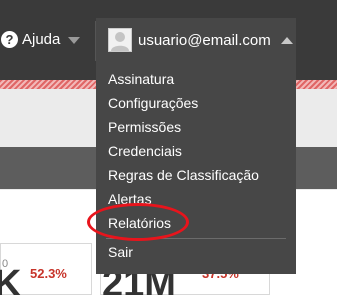 The image size is (337, 295). I want to click on help-menu: ? Ajuda, so click(41, 39).